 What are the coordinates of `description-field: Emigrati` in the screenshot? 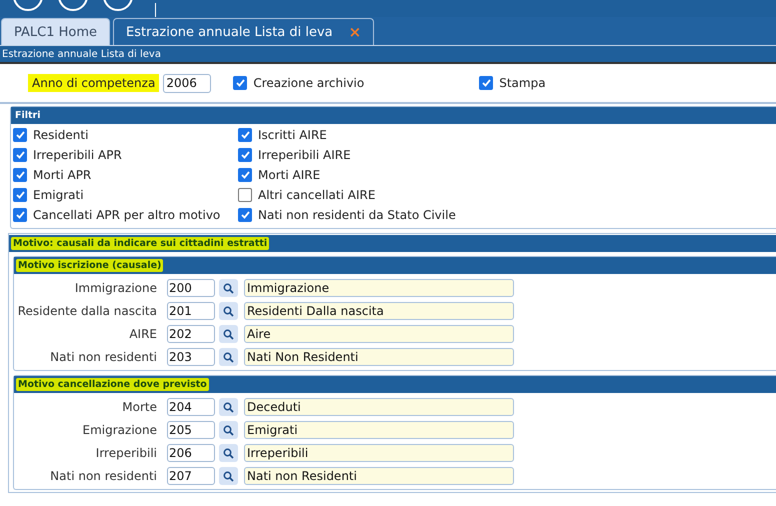 It's located at (379, 430).